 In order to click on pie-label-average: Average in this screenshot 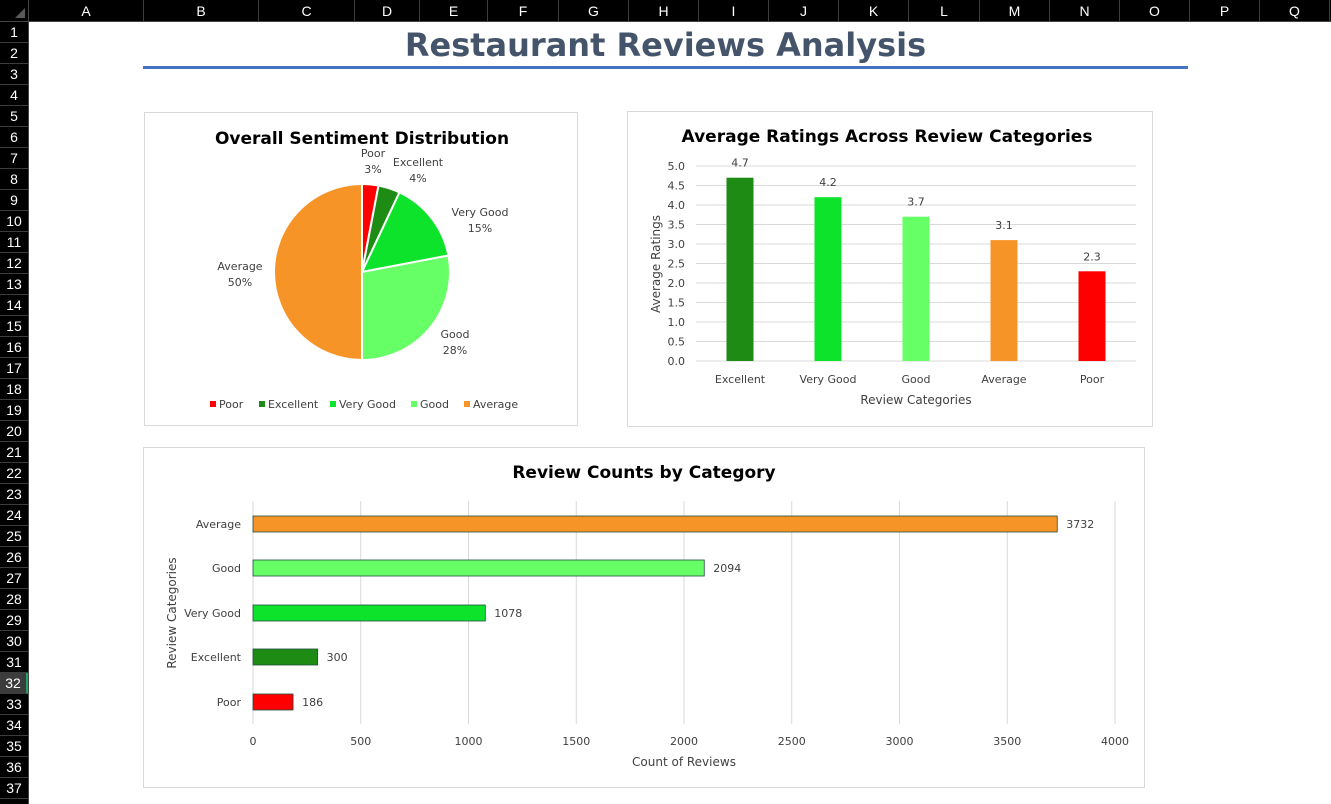, I will do `click(239, 266)`.